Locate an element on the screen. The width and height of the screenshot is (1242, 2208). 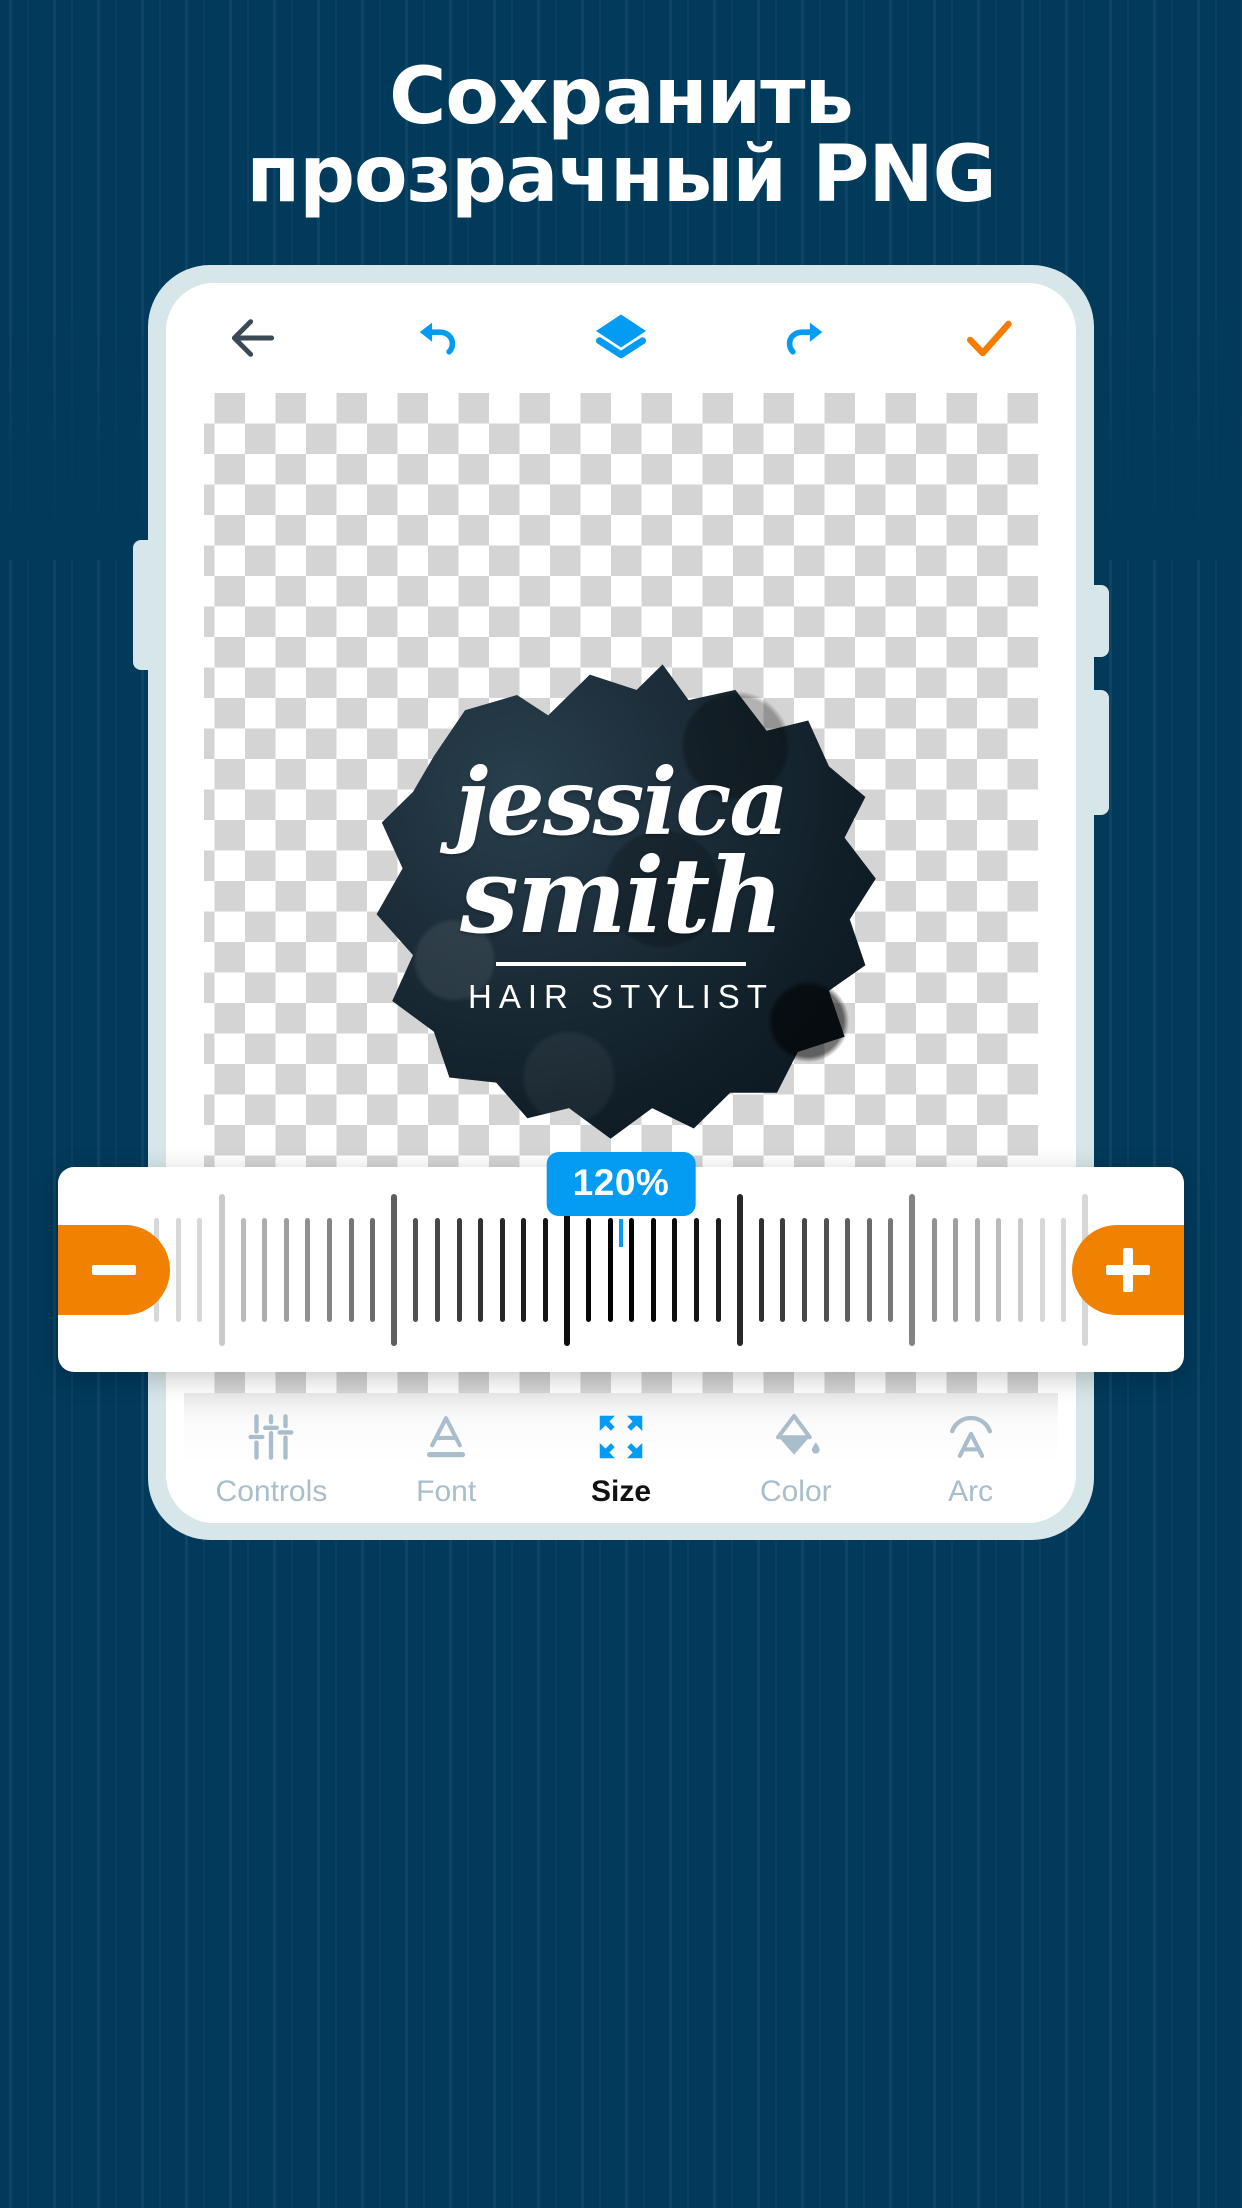
phone-button-power is located at coordinates (1100, 752).